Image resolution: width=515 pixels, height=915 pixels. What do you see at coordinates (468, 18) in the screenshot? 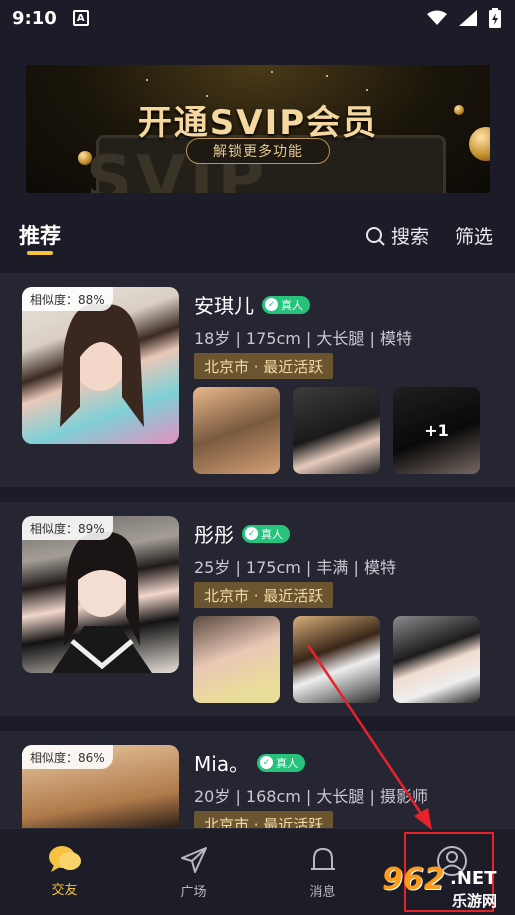
I see `signal-icon` at bounding box center [468, 18].